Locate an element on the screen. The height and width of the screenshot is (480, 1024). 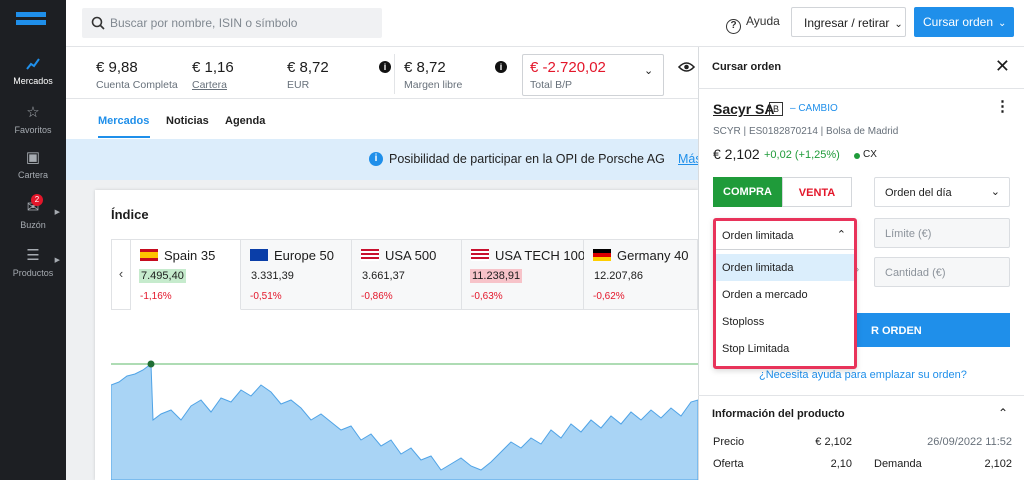
index-name: Germany 40 is located at coordinates (653, 255).